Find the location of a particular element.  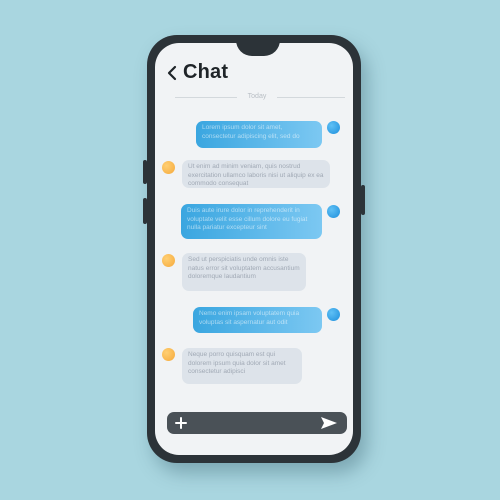

chat-header: Chat is located at coordinates (196, 72).